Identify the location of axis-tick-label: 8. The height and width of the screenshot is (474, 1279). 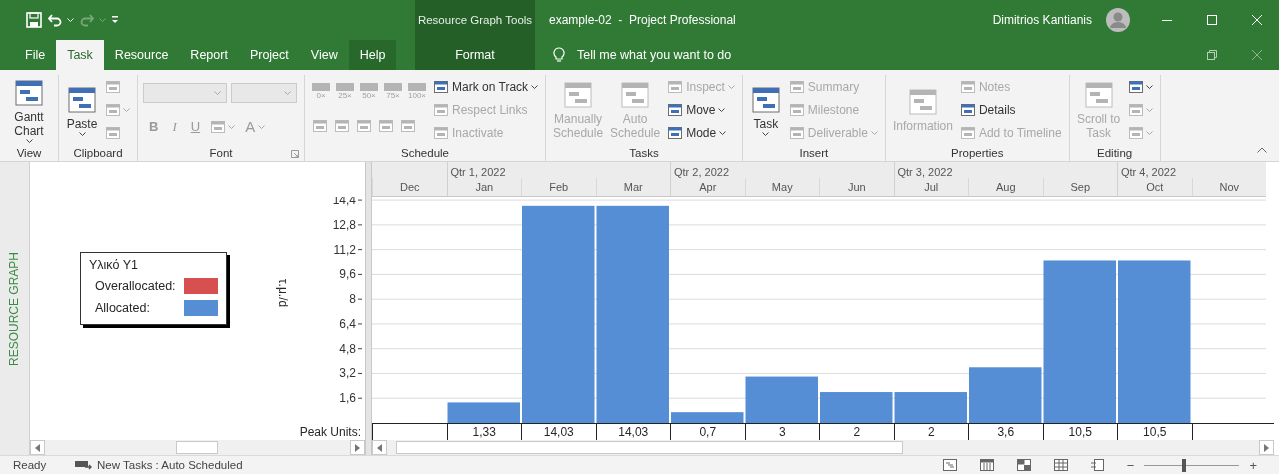
(356, 299).